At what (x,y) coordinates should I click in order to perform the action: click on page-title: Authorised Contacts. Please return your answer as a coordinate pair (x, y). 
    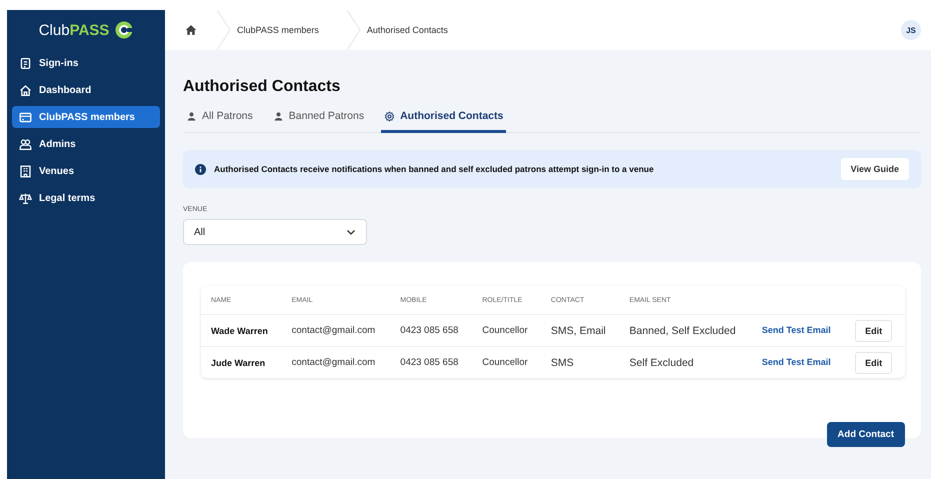
    Looking at the image, I should click on (262, 87).